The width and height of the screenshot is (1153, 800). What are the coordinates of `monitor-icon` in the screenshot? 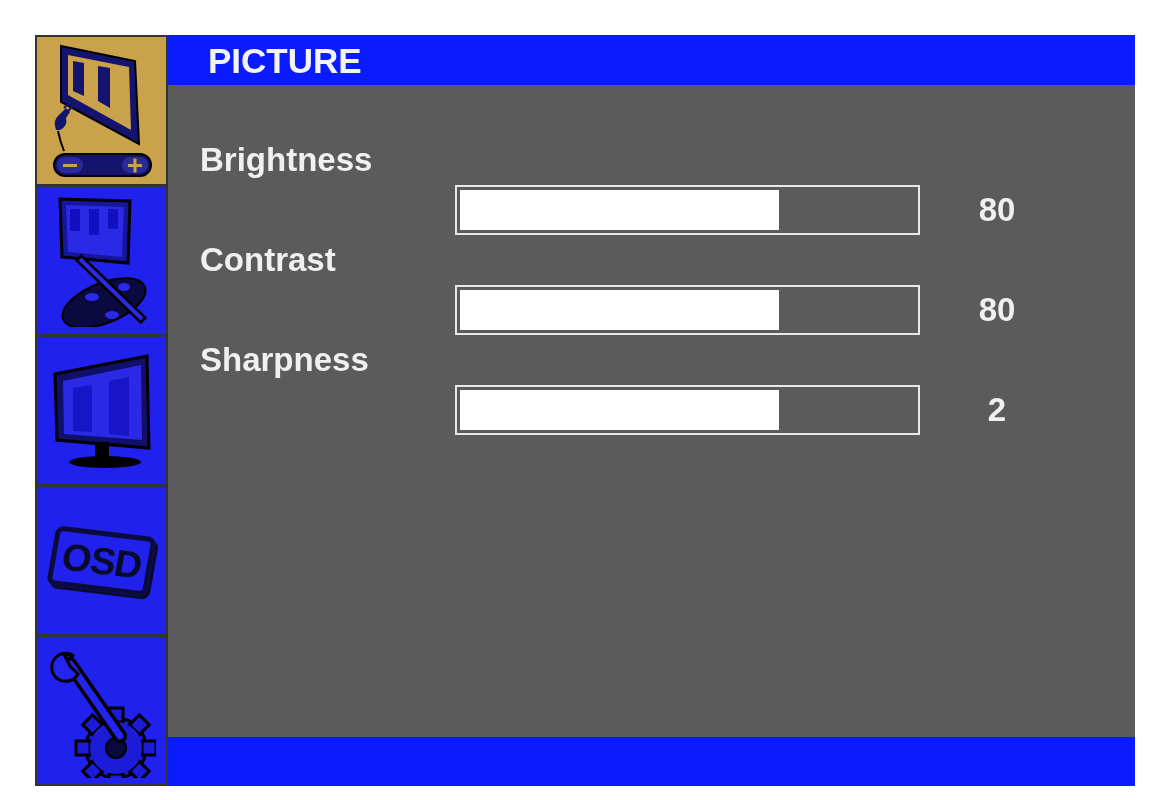 It's located at (101, 410).